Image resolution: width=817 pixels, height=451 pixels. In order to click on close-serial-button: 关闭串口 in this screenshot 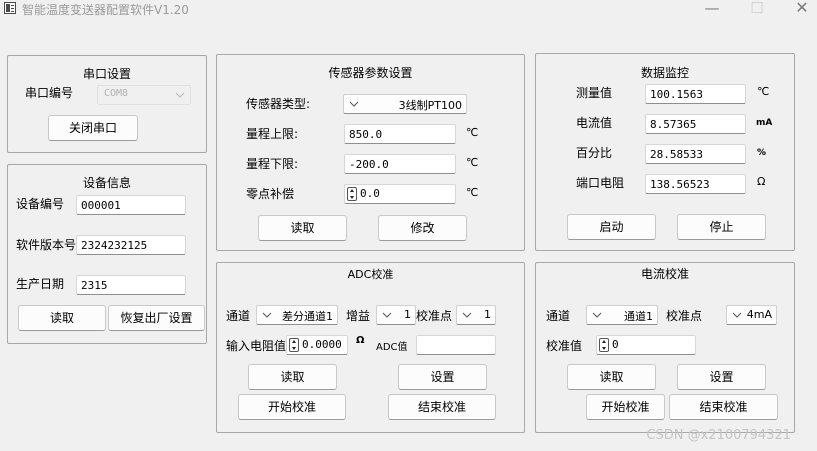, I will do `click(93, 128)`.